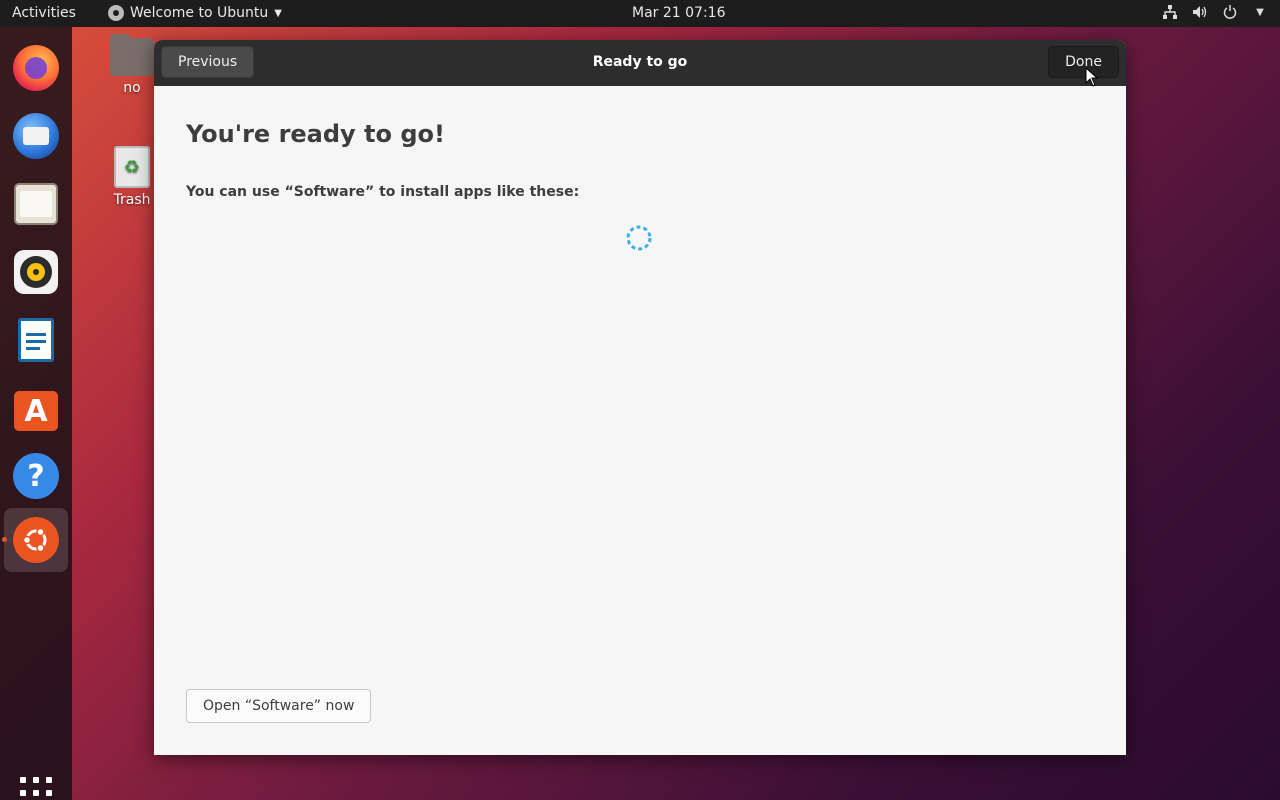 Image resolution: width=1280 pixels, height=800 pixels. I want to click on dock-files, so click(36, 204).